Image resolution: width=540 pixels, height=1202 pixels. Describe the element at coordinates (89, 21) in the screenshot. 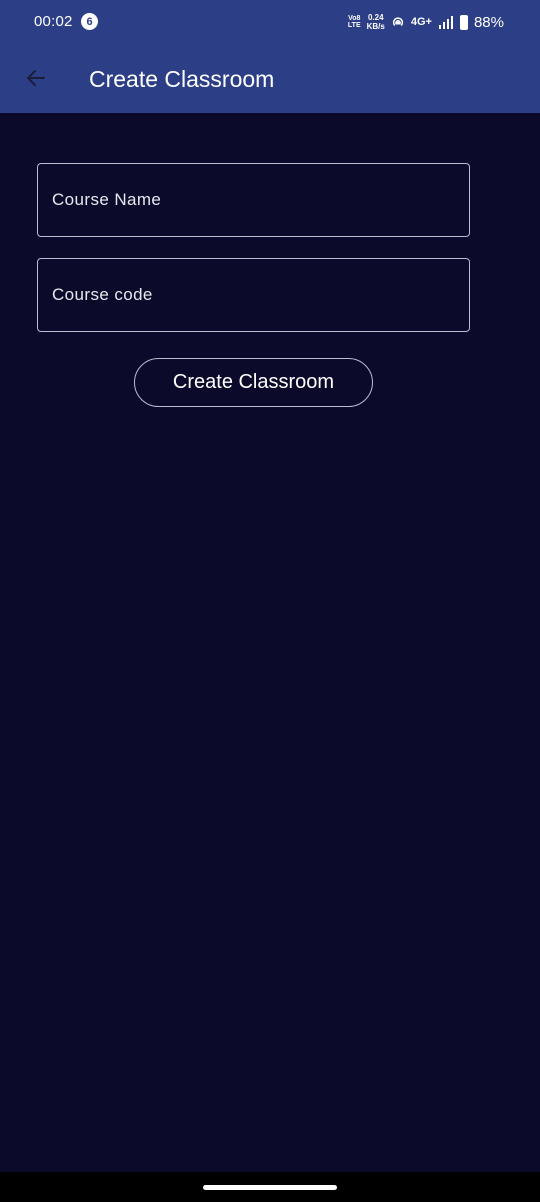

I see `notification-count-badge: 6` at that location.